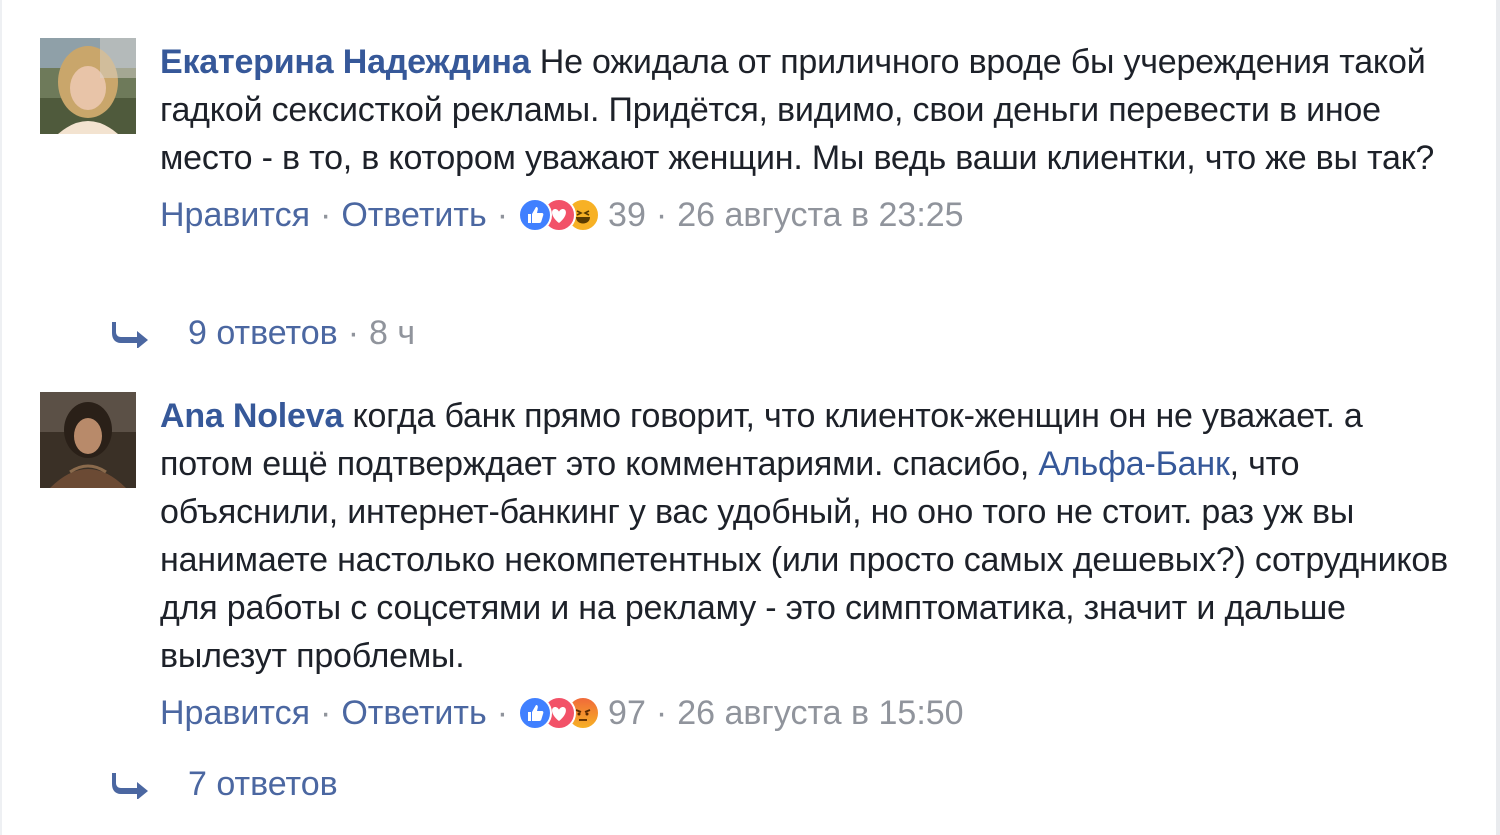 The height and width of the screenshot is (835, 1500). Describe the element at coordinates (251, 416) in the screenshot. I see `author-name: Ana Noleva` at that location.